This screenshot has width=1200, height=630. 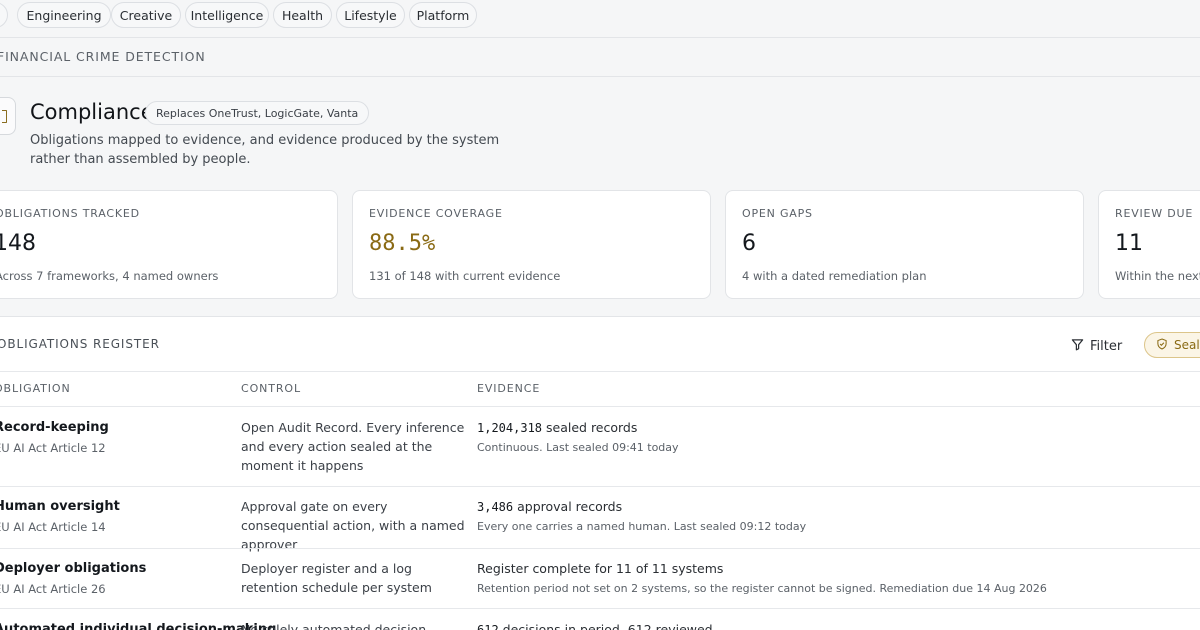 I want to click on evidence-text: decisions in period, 612 reviewed, so click(x=605, y=626).